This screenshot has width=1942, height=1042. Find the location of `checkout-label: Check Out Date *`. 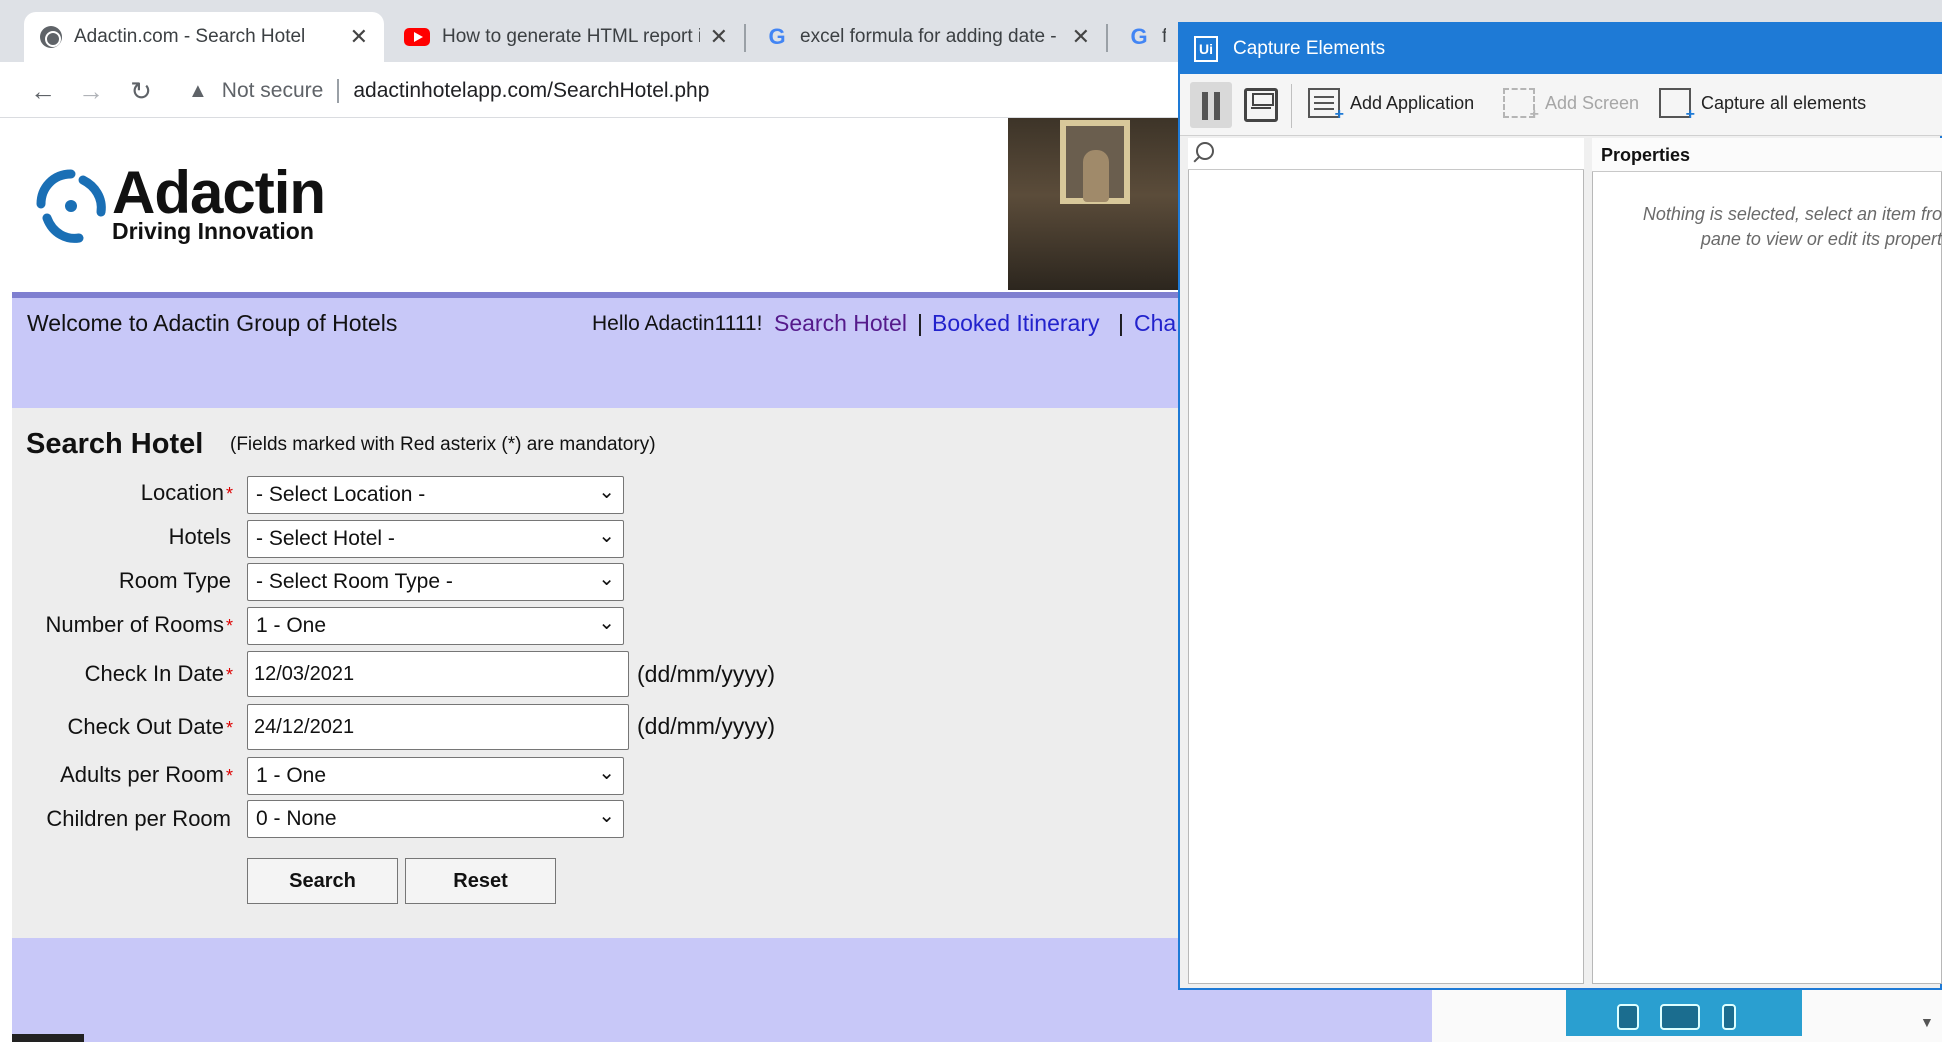

checkout-label: Check Out Date * is located at coordinates (150, 727).